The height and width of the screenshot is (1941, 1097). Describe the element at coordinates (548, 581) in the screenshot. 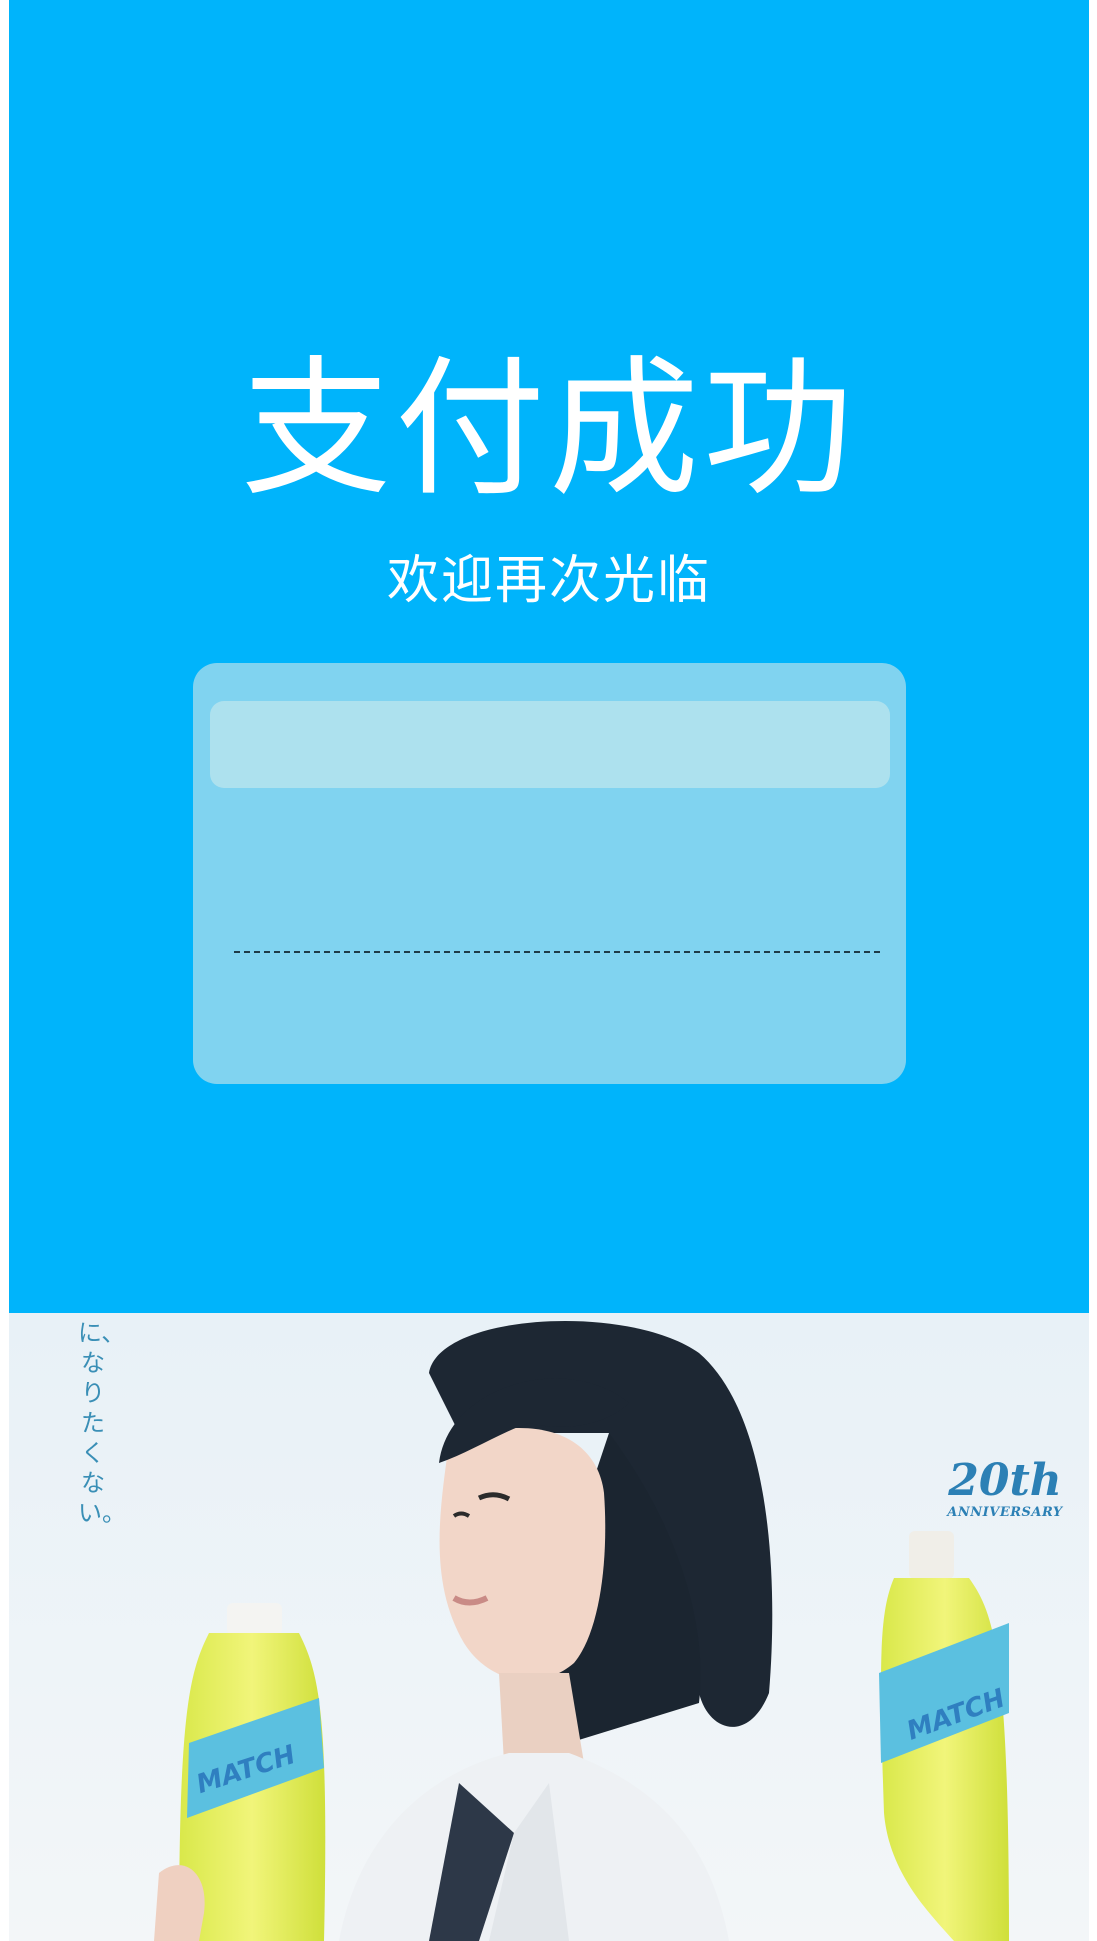

I see `welcome-message: 欢迎再次光临` at that location.